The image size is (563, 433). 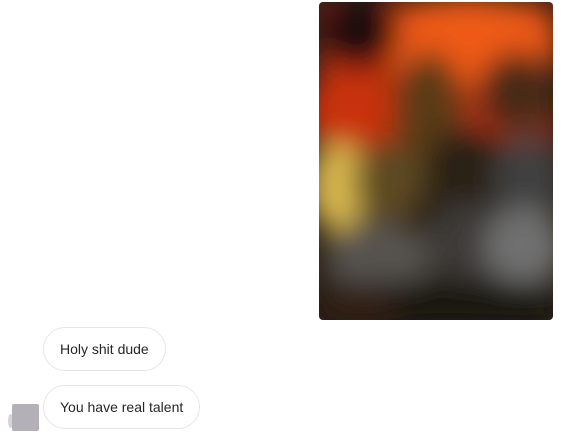 I want to click on message-text: Holy shit dude, so click(x=104, y=349).